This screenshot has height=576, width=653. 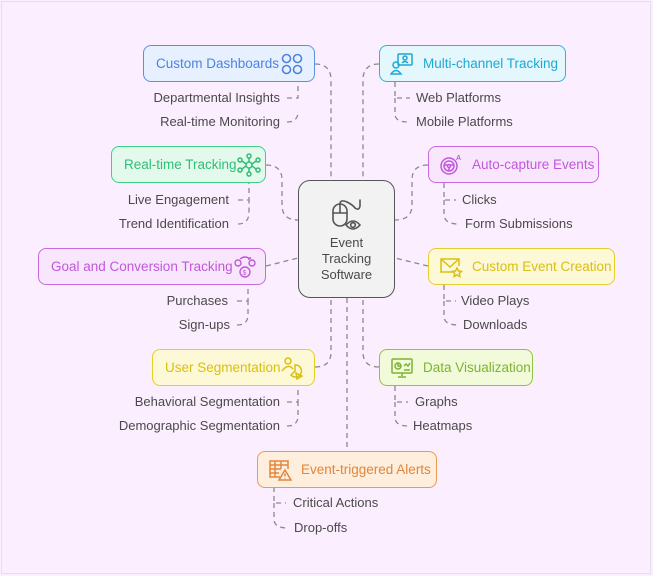 I want to click on connector-downloads, so click(x=451, y=313).